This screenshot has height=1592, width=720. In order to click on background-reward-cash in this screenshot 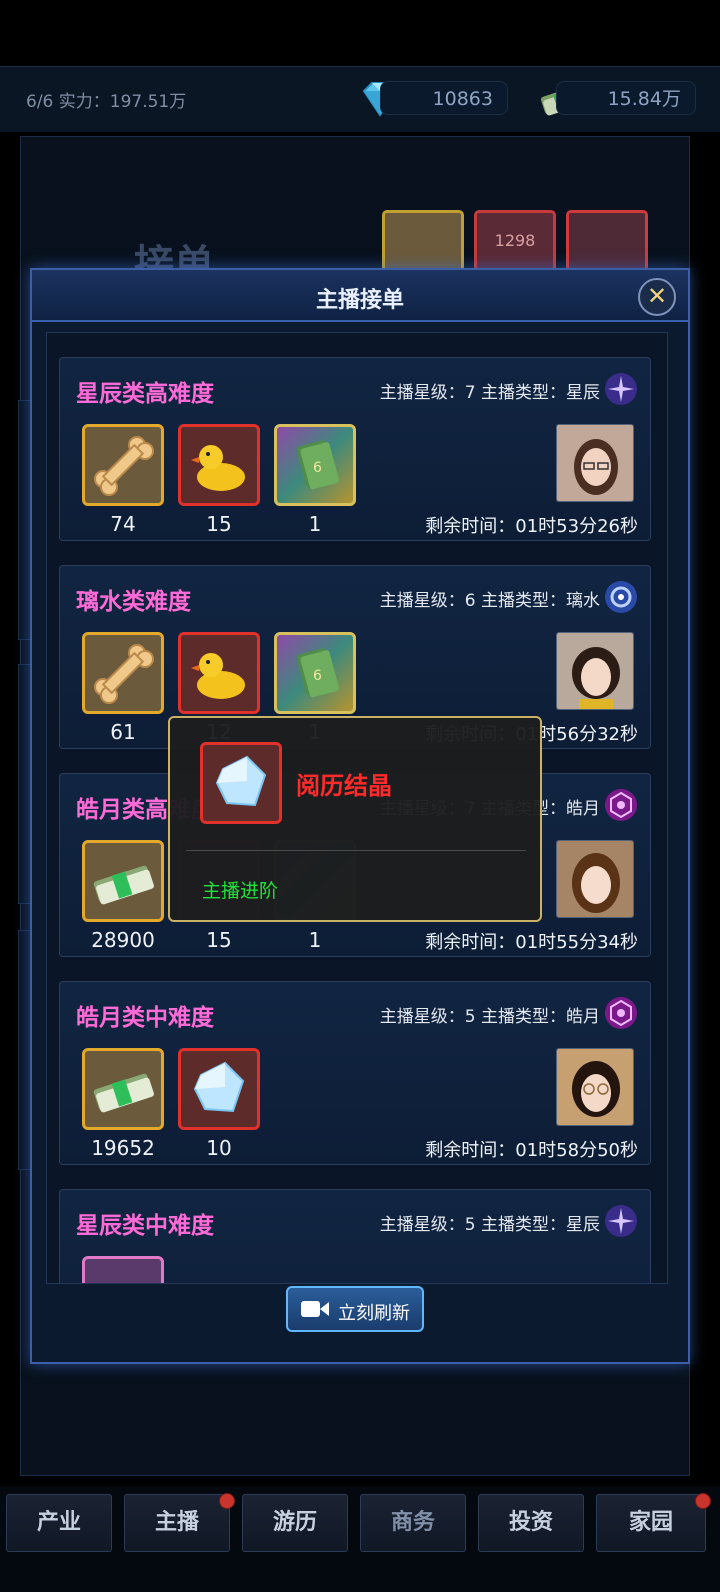, I will do `click(423, 241)`.